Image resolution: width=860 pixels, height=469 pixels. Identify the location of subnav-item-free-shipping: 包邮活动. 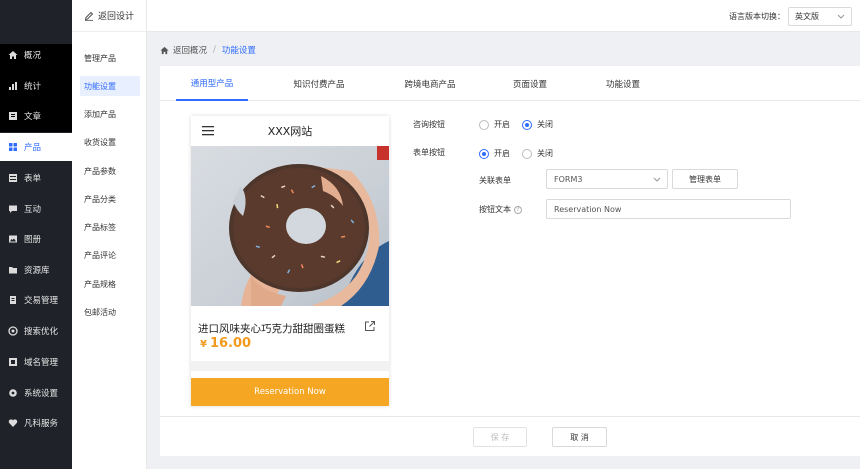
(110, 312).